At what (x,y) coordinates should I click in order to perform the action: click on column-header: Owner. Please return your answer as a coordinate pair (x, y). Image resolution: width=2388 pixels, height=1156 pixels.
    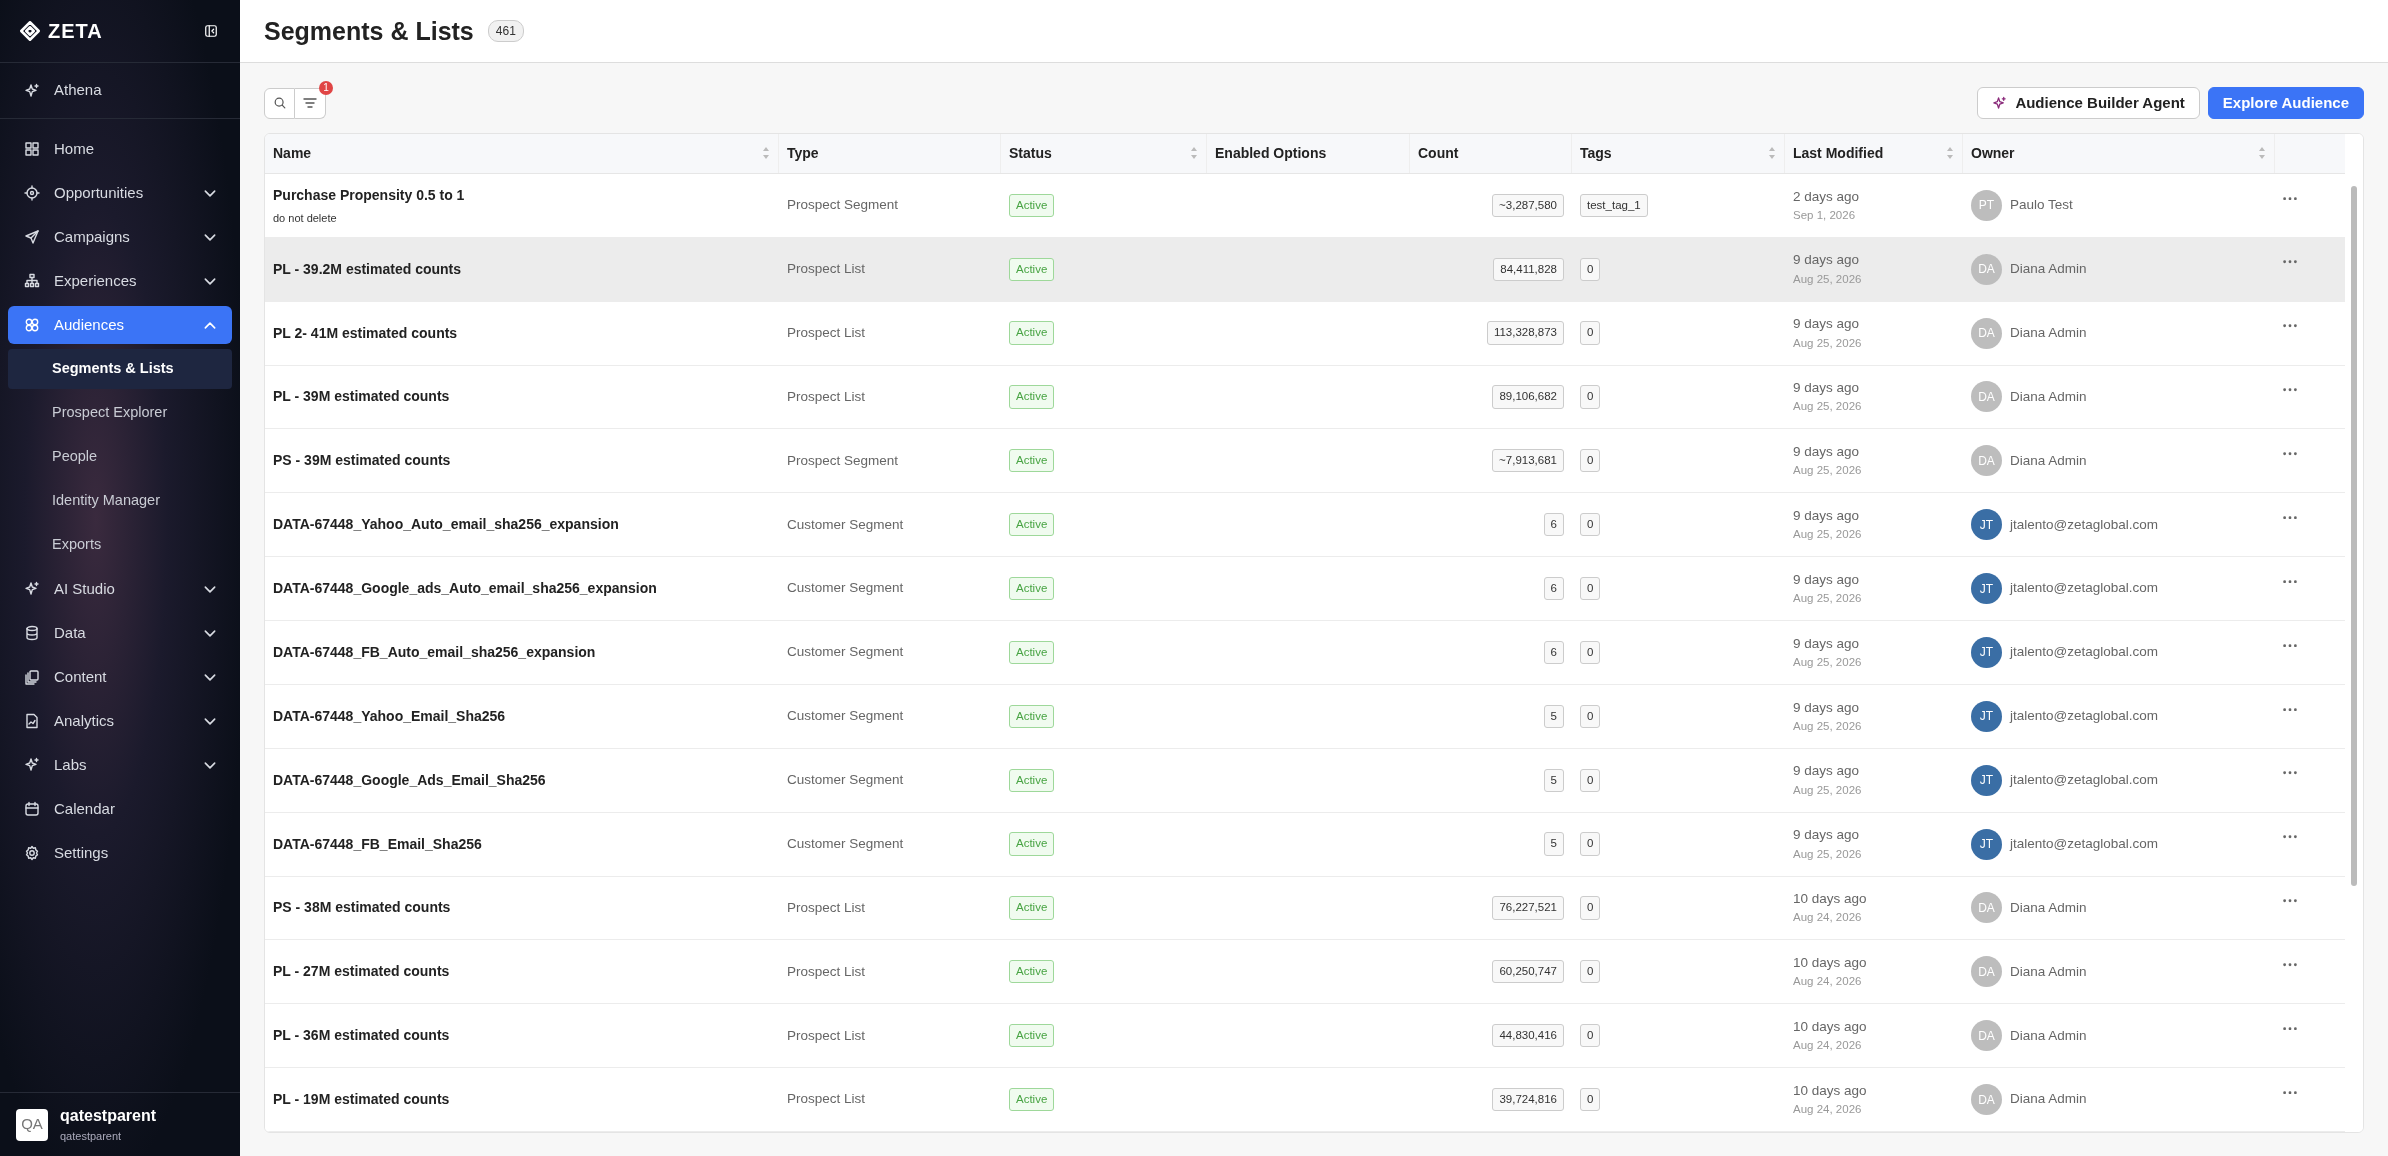
    Looking at the image, I should click on (1993, 153).